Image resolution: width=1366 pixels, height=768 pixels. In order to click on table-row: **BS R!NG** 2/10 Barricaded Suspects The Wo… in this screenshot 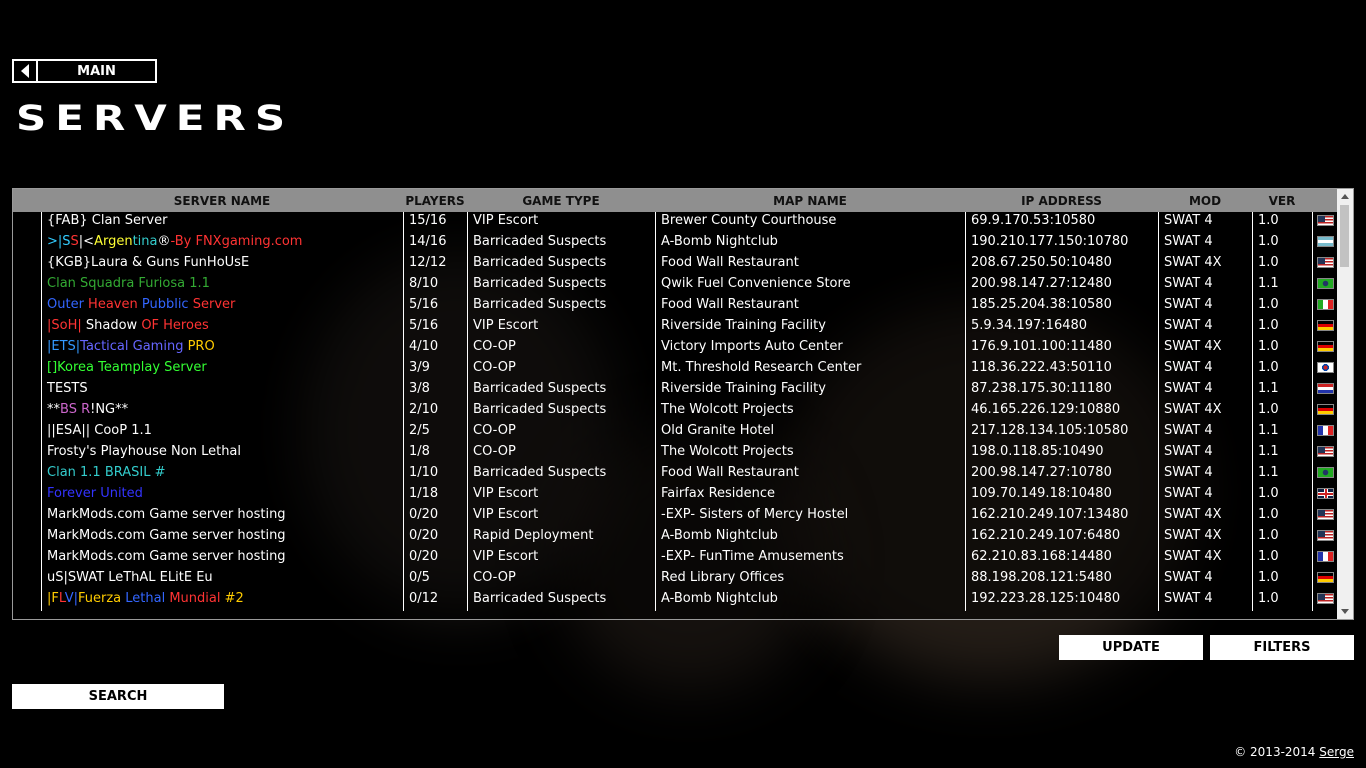, I will do `click(675, 411)`.